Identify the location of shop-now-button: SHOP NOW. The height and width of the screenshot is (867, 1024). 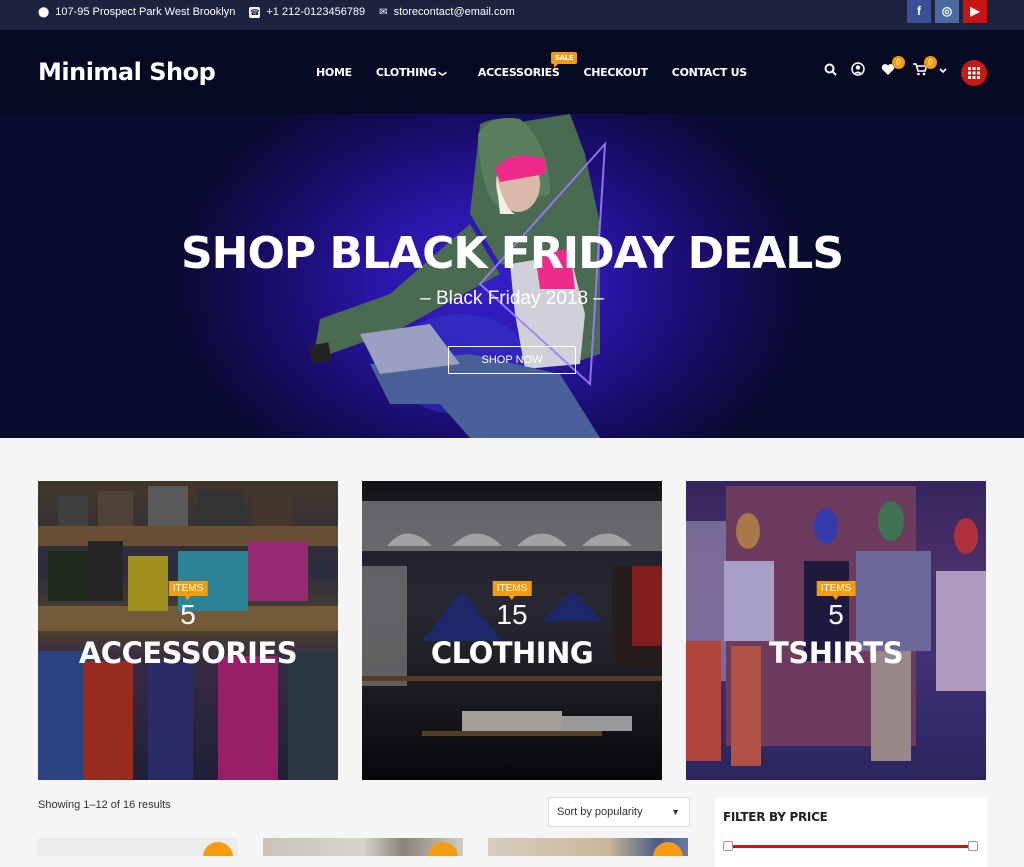
(512, 360).